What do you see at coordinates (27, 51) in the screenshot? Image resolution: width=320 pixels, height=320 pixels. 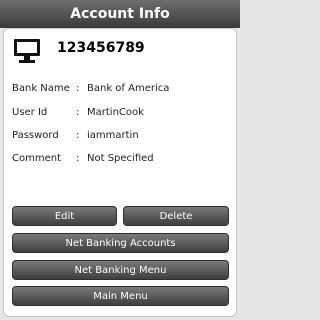 I see `computer-icon` at bounding box center [27, 51].